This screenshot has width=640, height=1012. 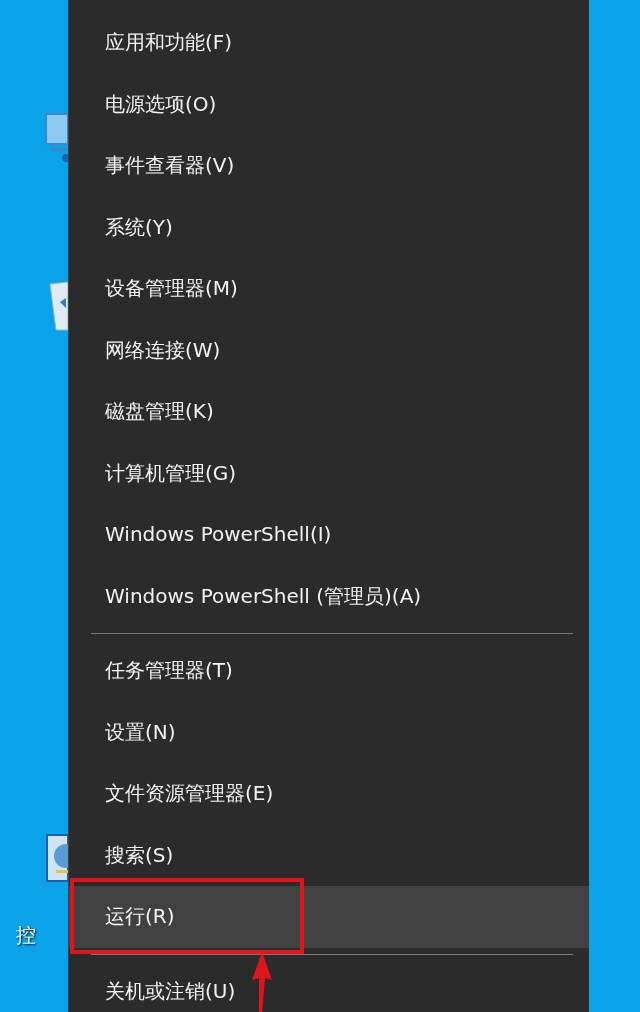 I want to click on menu-item: 运行(R), so click(x=329, y=917).